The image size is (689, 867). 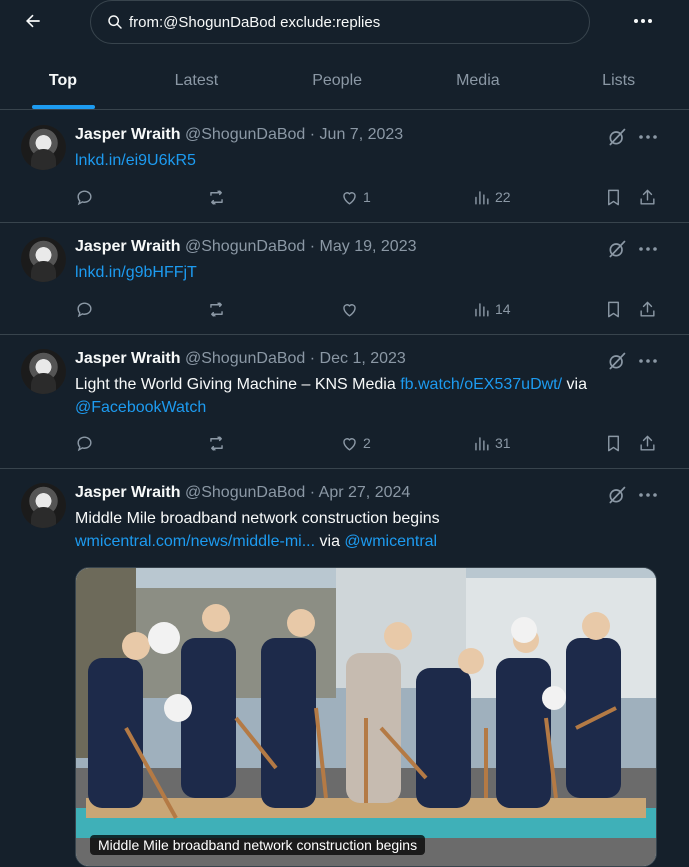 I want to click on tab-label: Media, so click(x=478, y=80).